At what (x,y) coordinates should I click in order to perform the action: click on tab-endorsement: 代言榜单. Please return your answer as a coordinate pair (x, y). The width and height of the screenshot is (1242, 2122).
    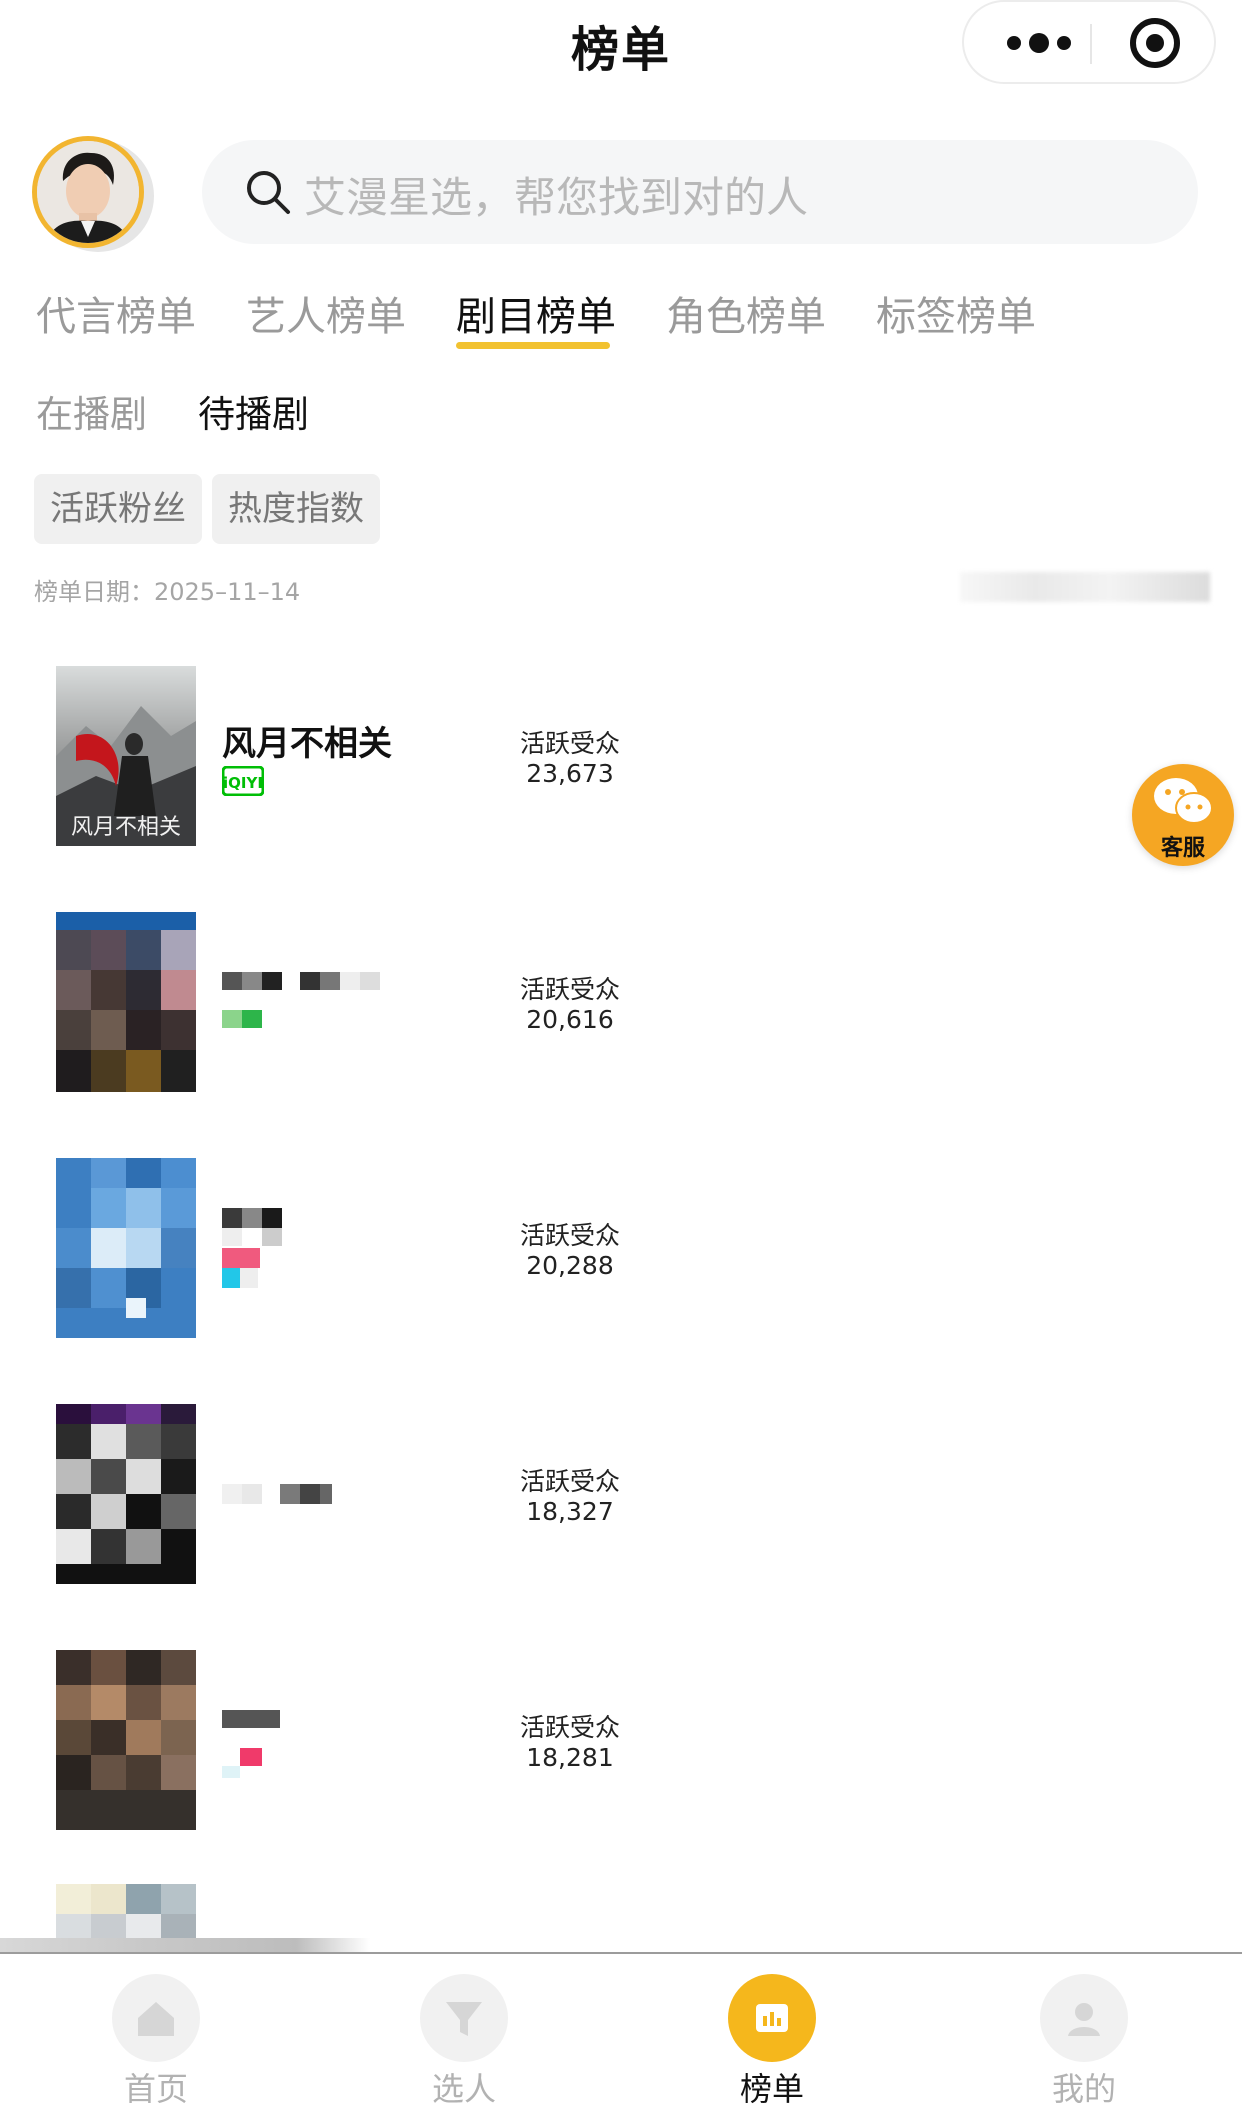
    Looking at the image, I should click on (116, 313).